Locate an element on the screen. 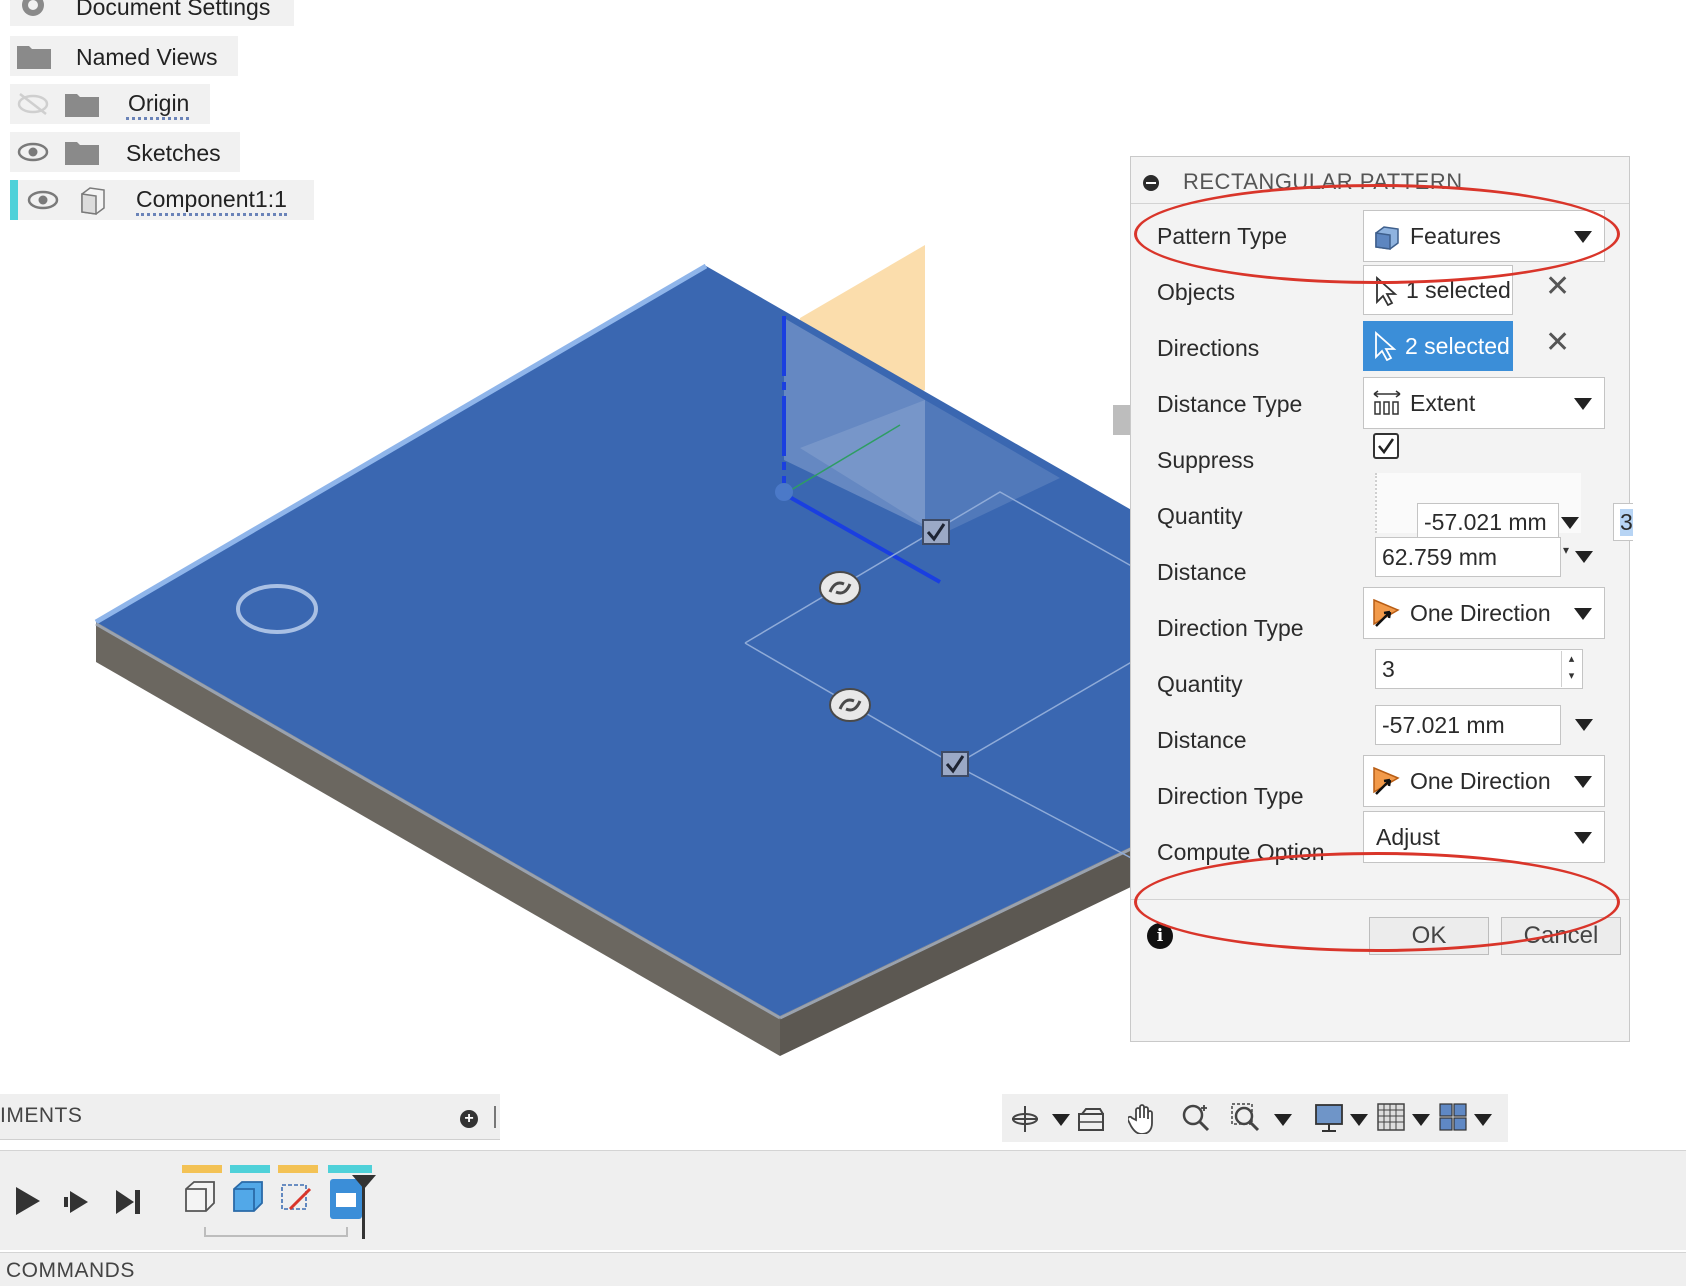  commands-panel-label: COMMANDS is located at coordinates (70, 1270).